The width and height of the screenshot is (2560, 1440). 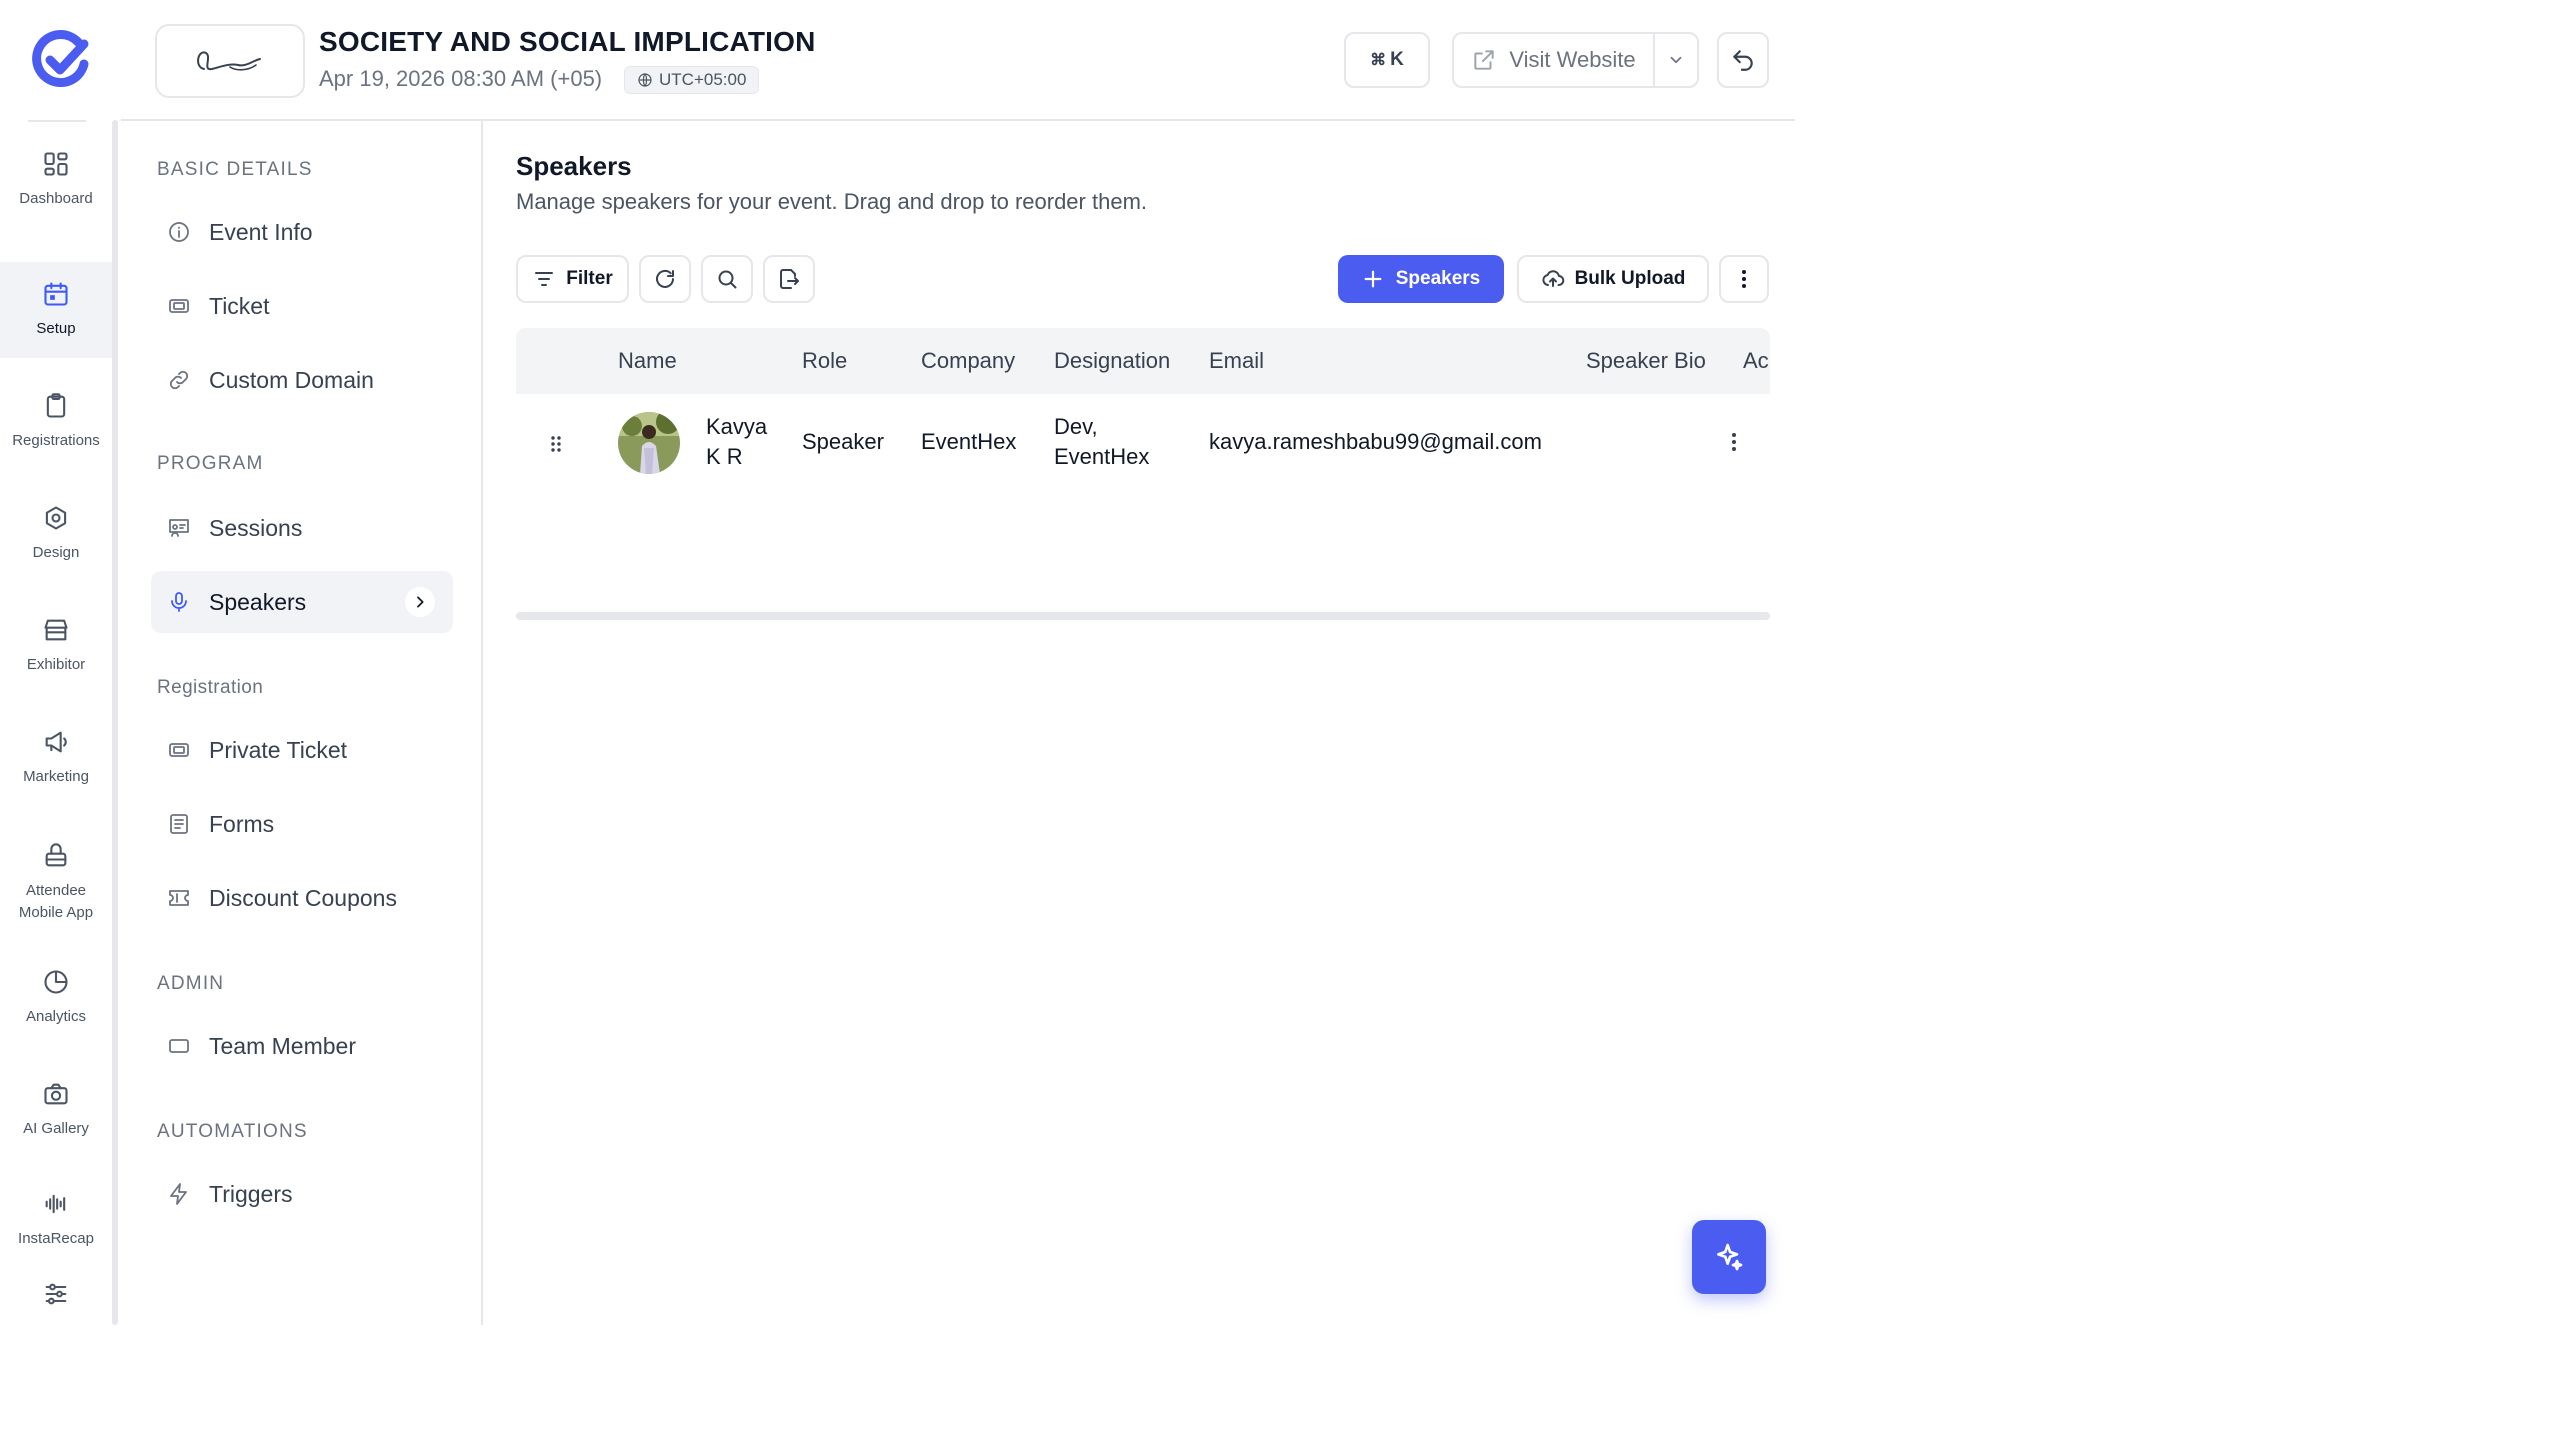 I want to click on column-header-name: Name, so click(x=647, y=361).